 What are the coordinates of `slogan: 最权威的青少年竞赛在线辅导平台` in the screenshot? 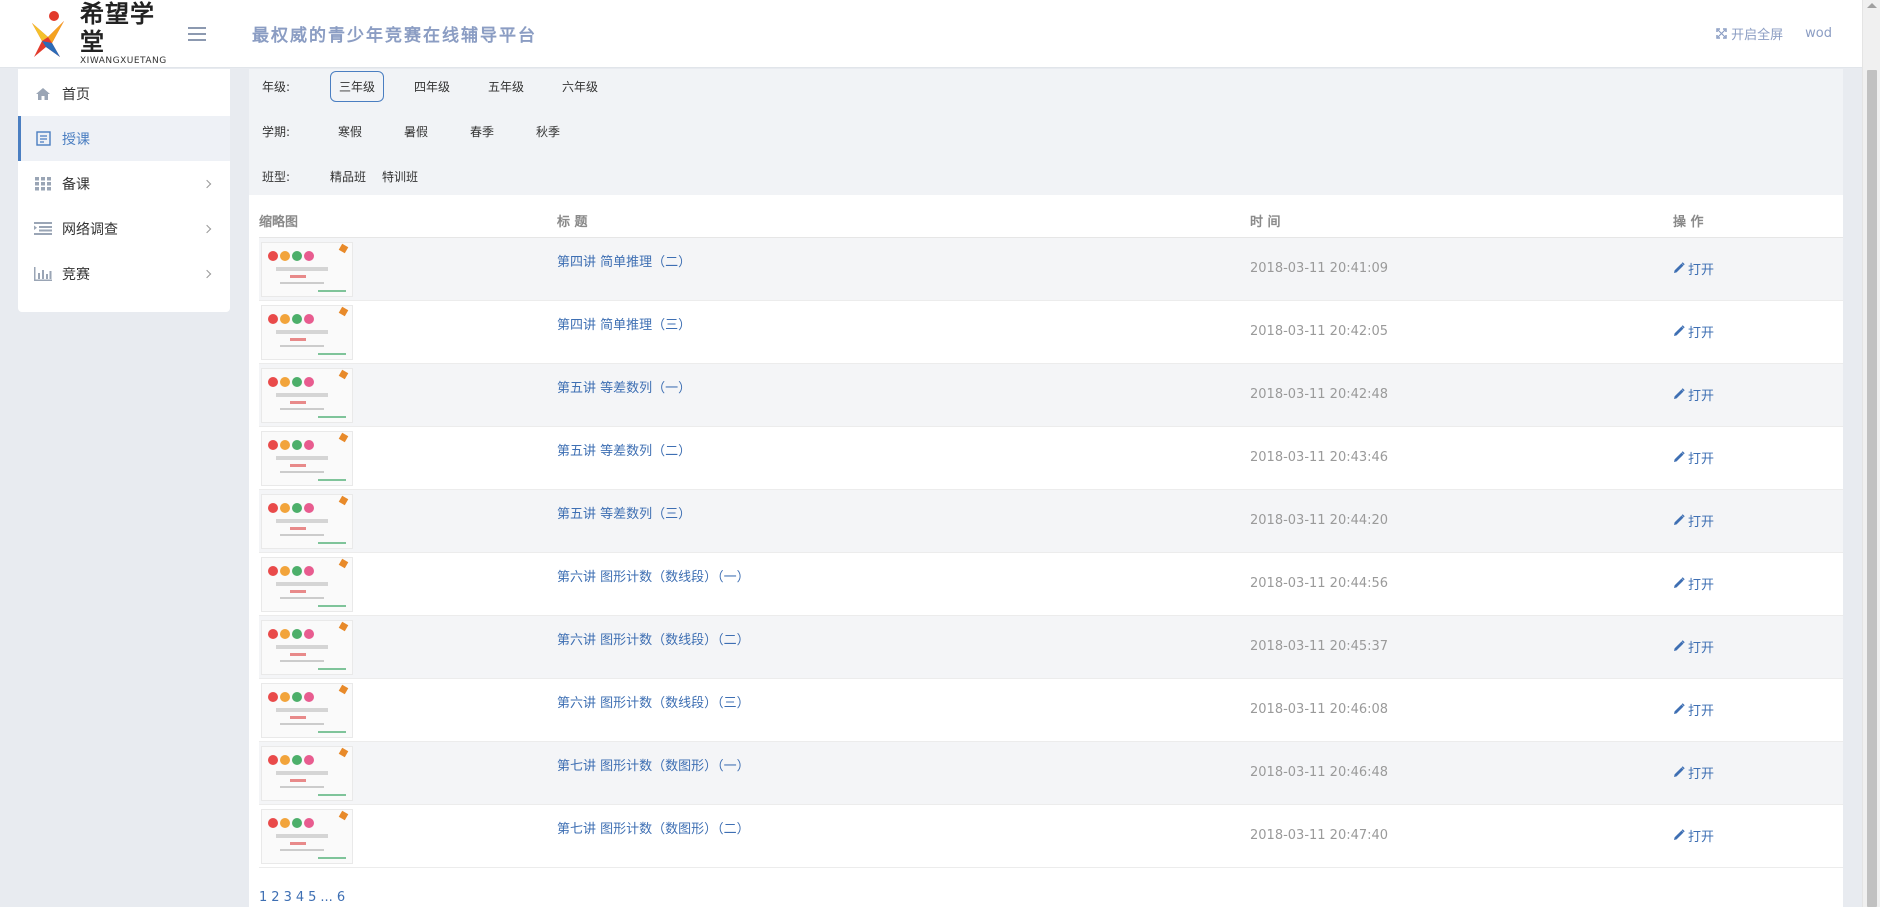 It's located at (394, 36).